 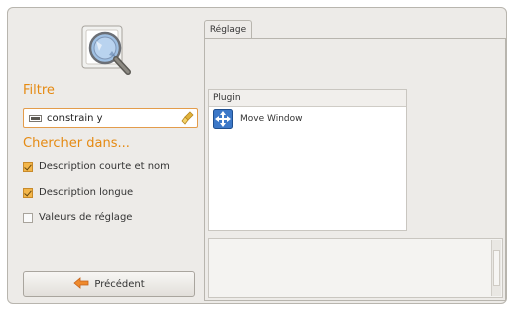 What do you see at coordinates (355, 268) in the screenshot?
I see `description-area` at bounding box center [355, 268].